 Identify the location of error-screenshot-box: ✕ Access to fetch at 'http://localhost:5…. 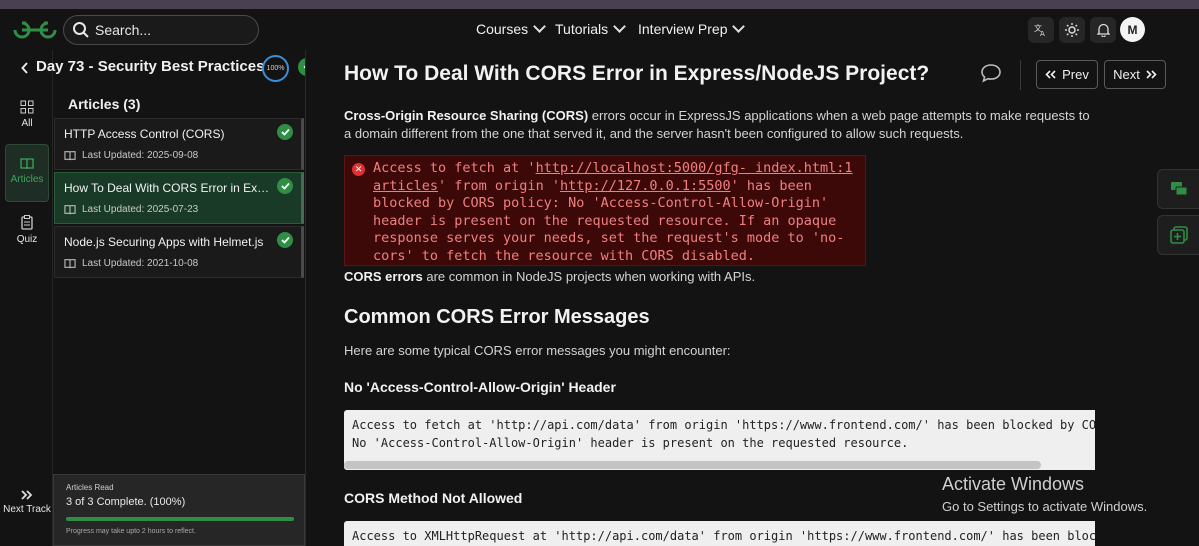
(605, 210).